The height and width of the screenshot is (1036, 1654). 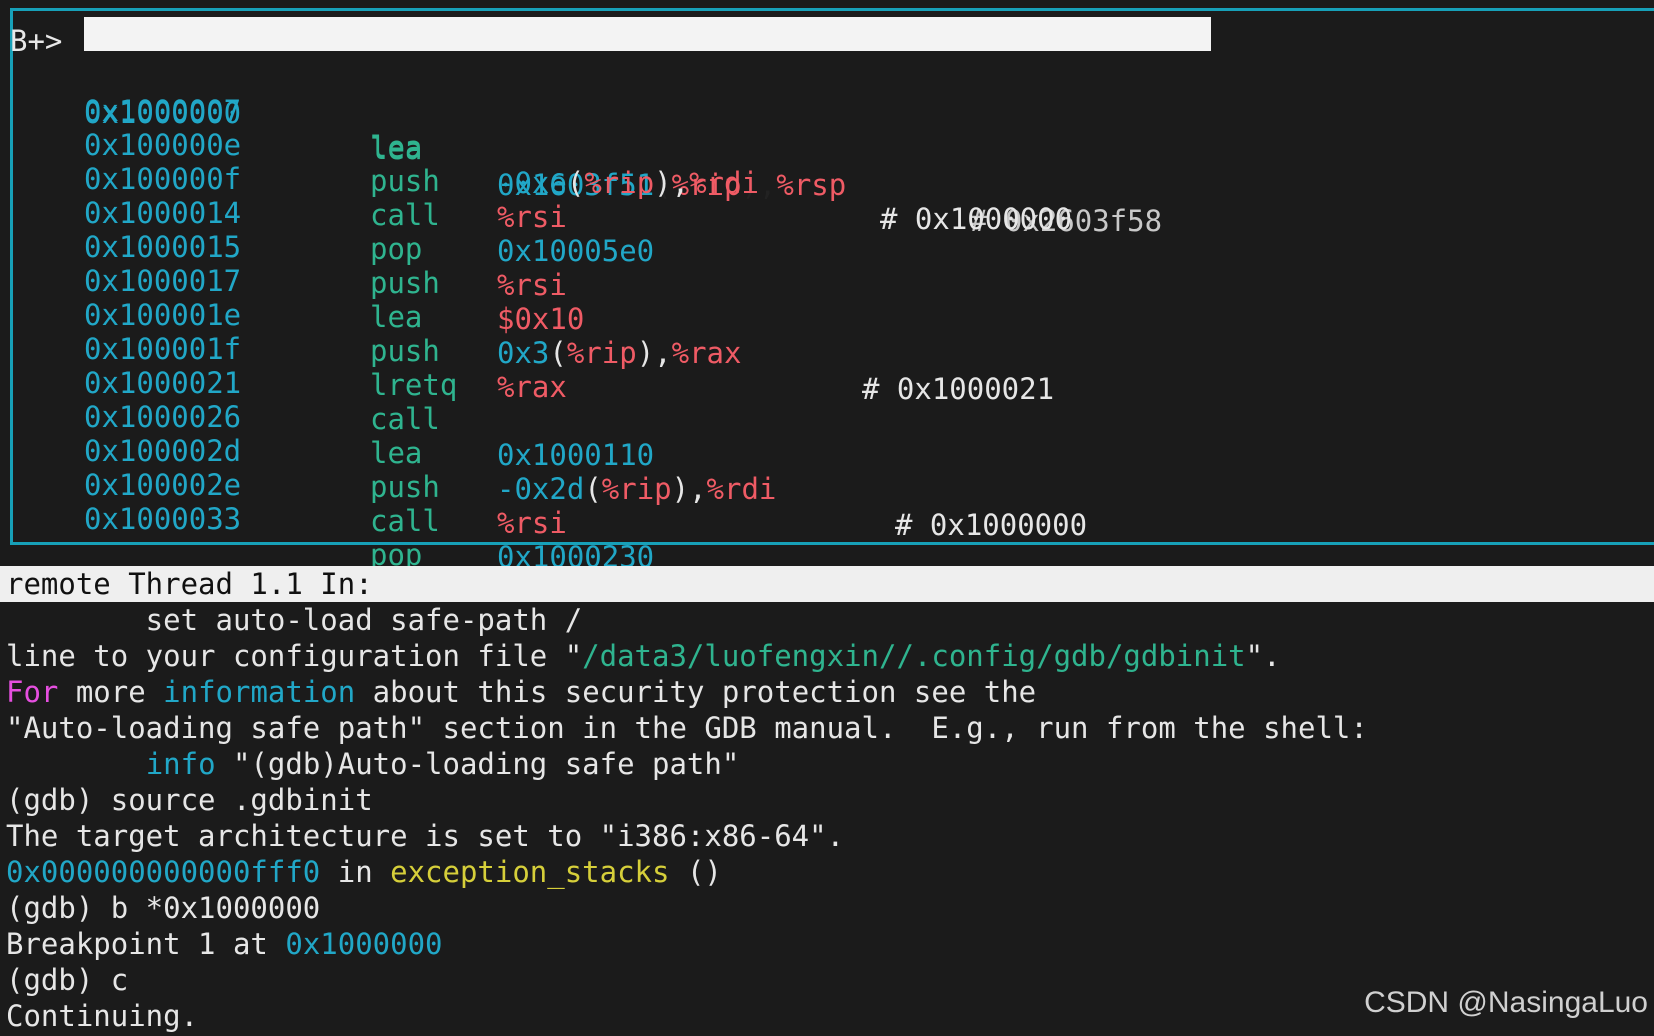 What do you see at coordinates (163, 349) in the screenshot?
I see `asm-address: 0x100001f` at bounding box center [163, 349].